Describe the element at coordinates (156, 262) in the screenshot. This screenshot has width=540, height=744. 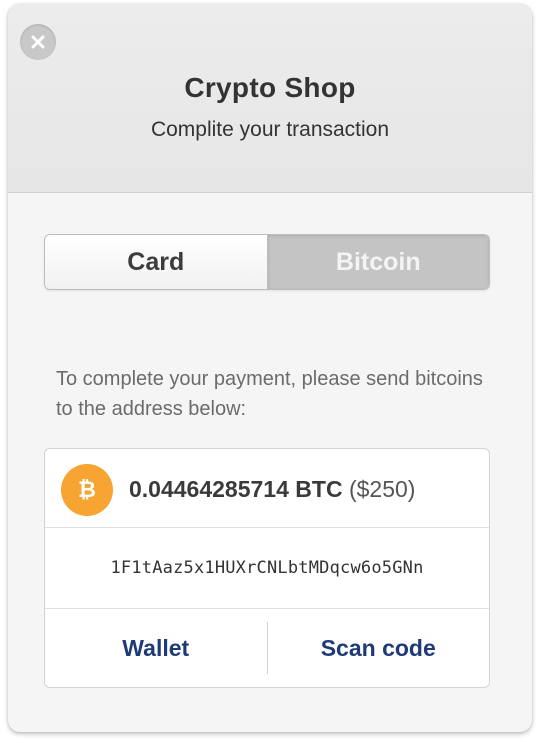
I see `tab-card: Card` at that location.